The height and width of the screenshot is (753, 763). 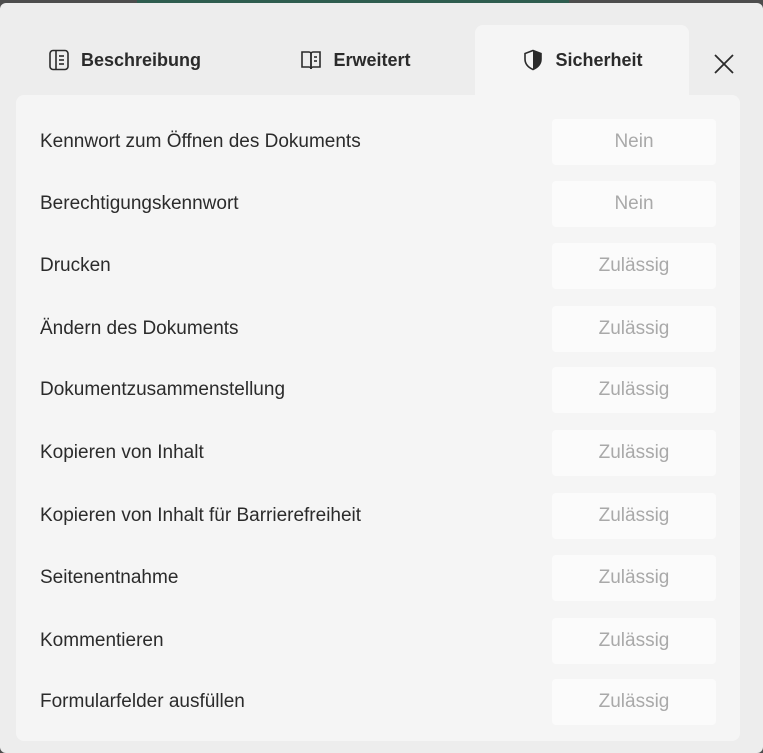 I want to click on security-row-label: Ändern des Dokuments, so click(x=139, y=328).